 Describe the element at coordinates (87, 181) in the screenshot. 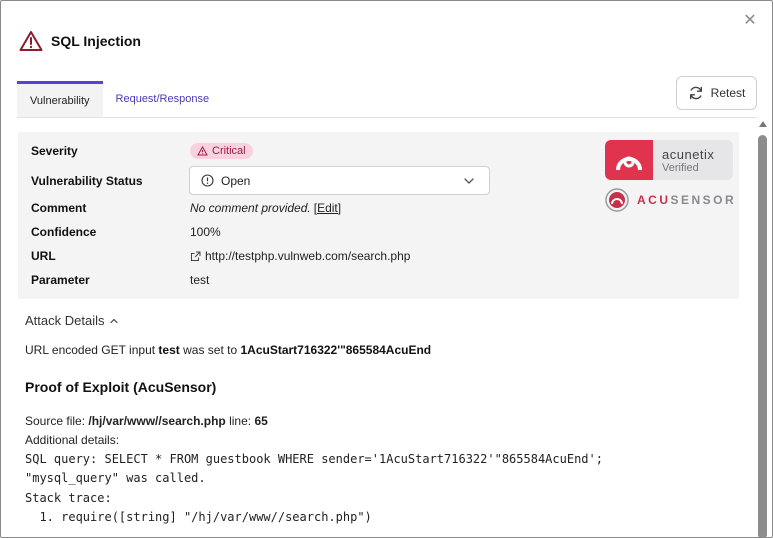

I see `status-label: Vulnerability Status` at that location.